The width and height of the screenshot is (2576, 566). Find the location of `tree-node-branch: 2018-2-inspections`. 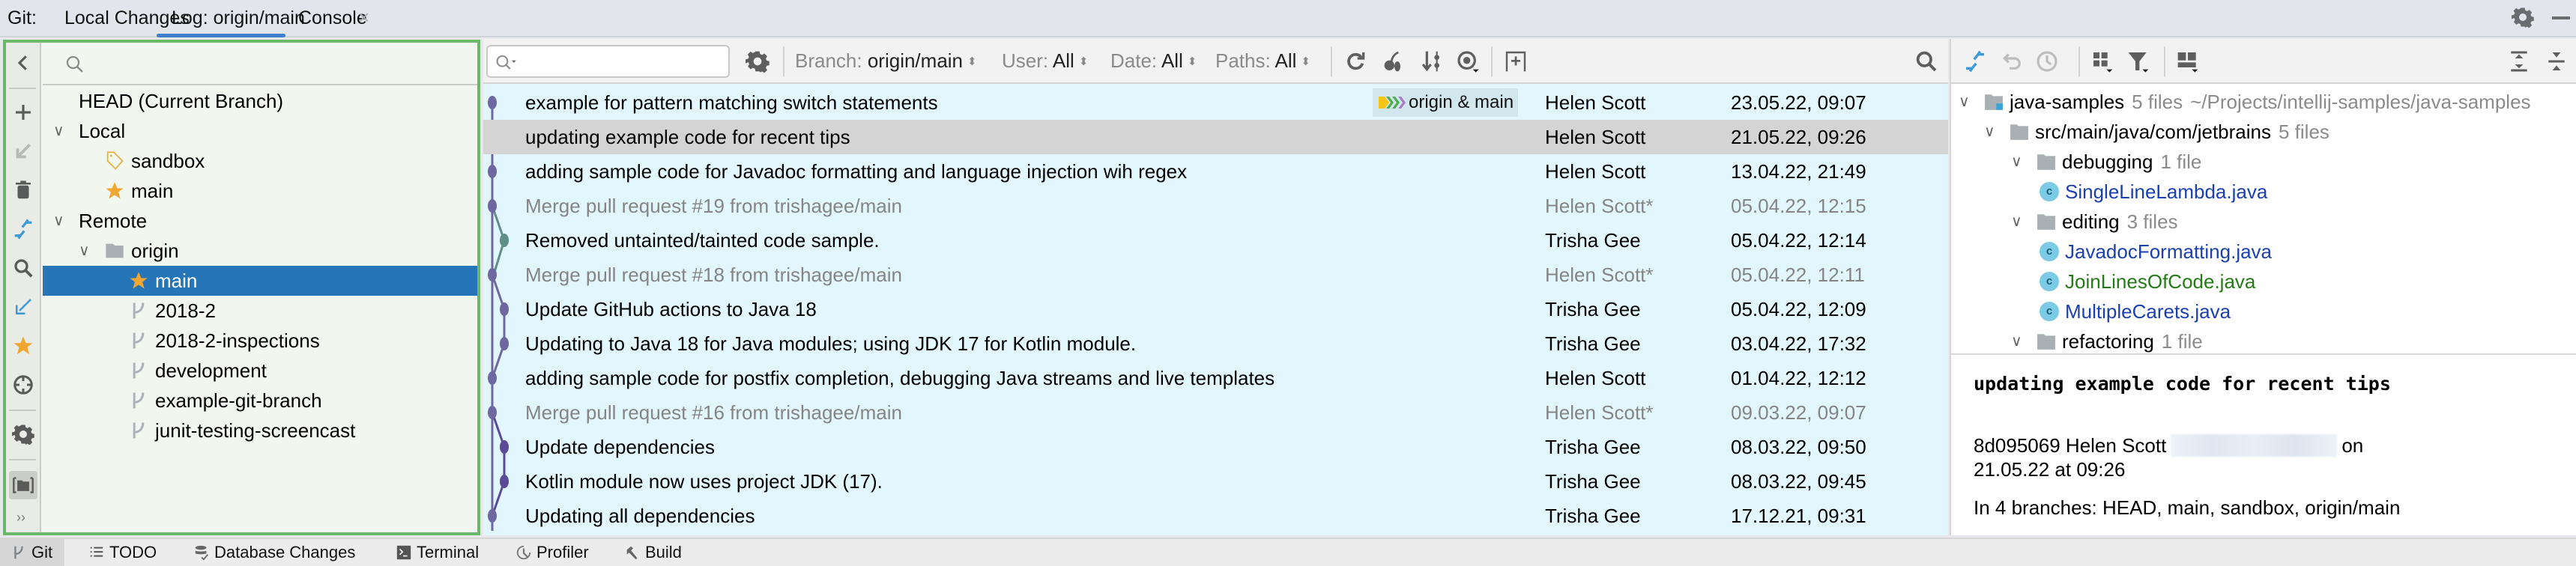

tree-node-branch: 2018-2-inspections is located at coordinates (260, 341).